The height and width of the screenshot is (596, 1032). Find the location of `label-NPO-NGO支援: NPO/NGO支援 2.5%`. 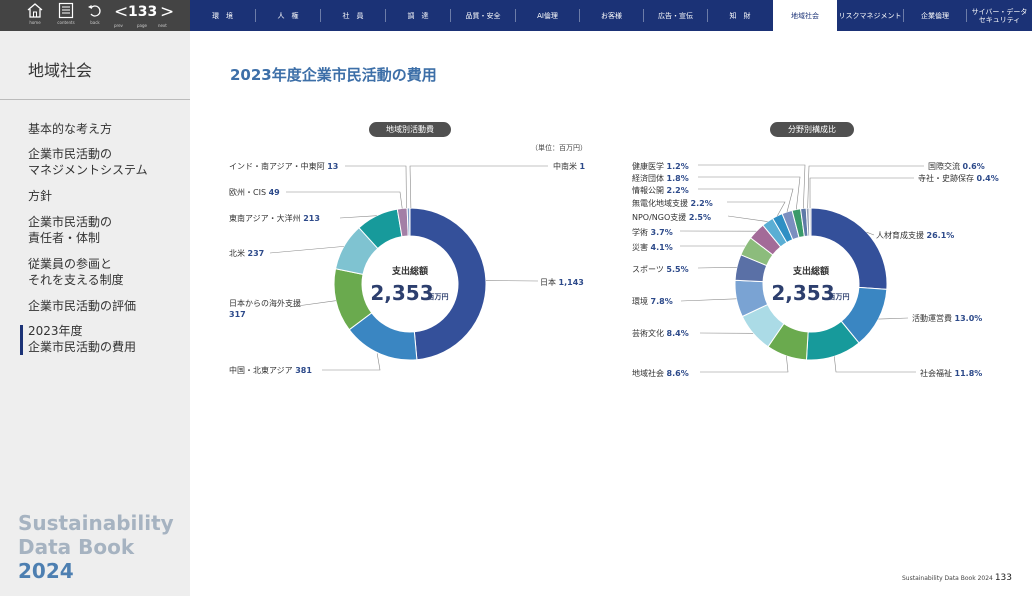

label-NPO-NGO支援: NPO/NGO支援 2.5% is located at coordinates (671, 217).